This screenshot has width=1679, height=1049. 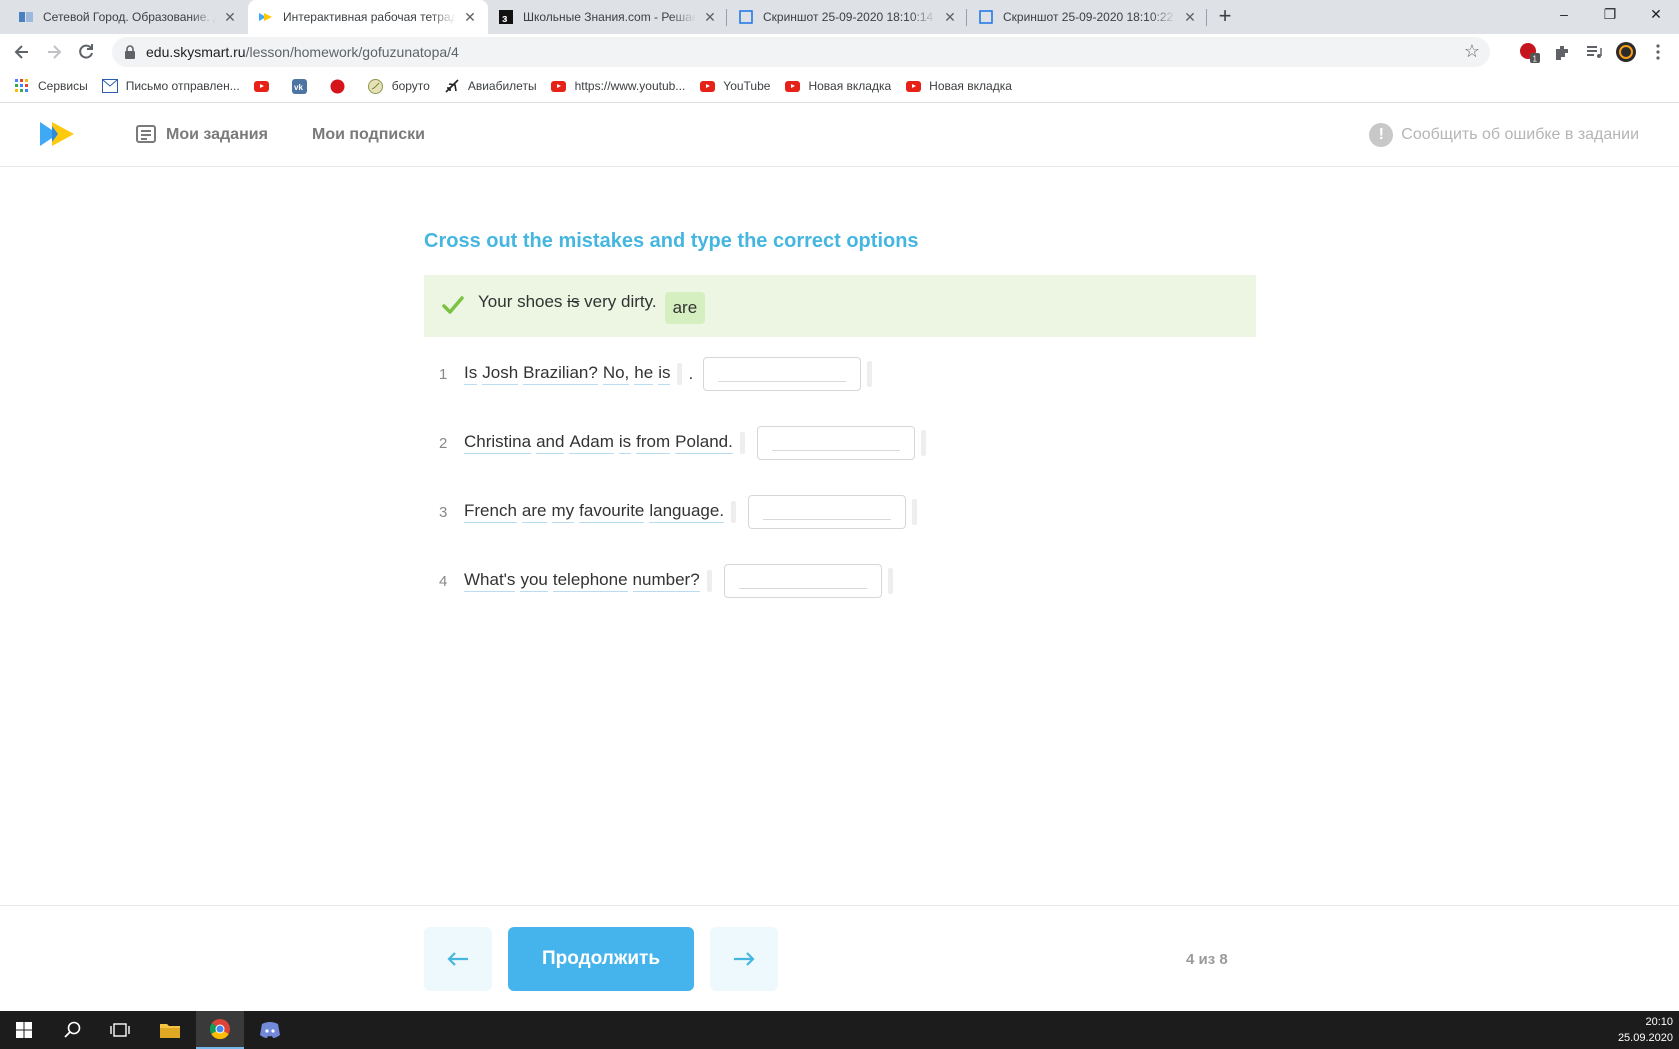 I want to click on example-answer: are, so click(x=685, y=308).